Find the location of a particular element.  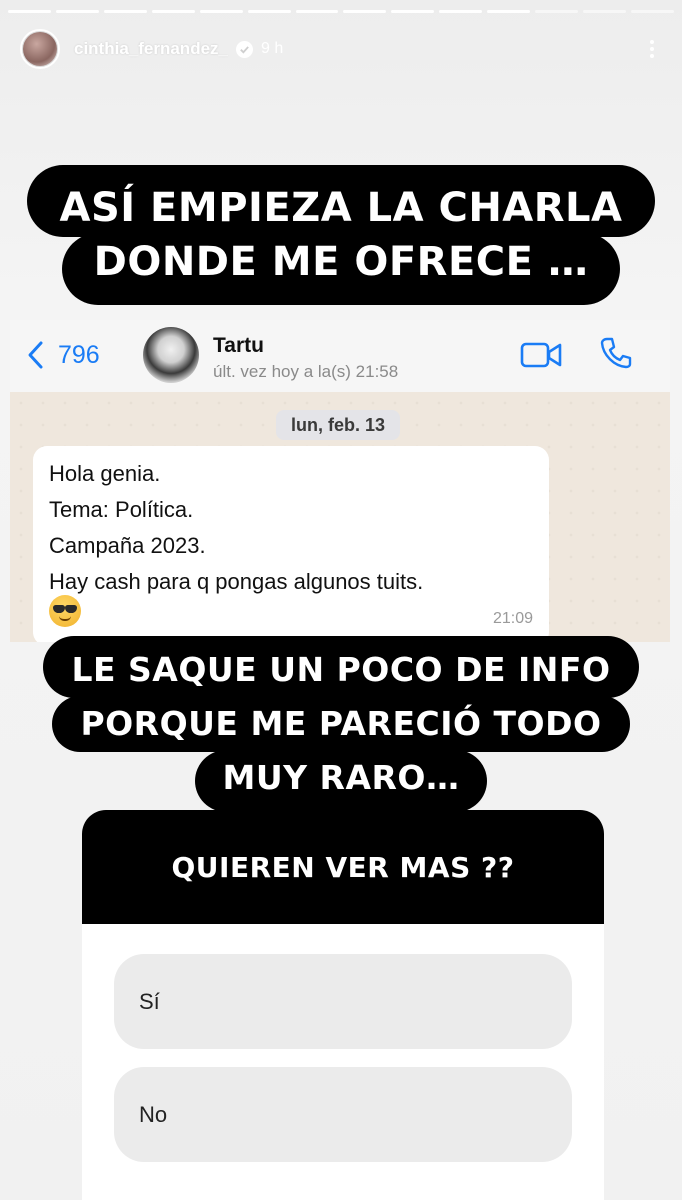

back-button: 796 is located at coordinates (63, 355).